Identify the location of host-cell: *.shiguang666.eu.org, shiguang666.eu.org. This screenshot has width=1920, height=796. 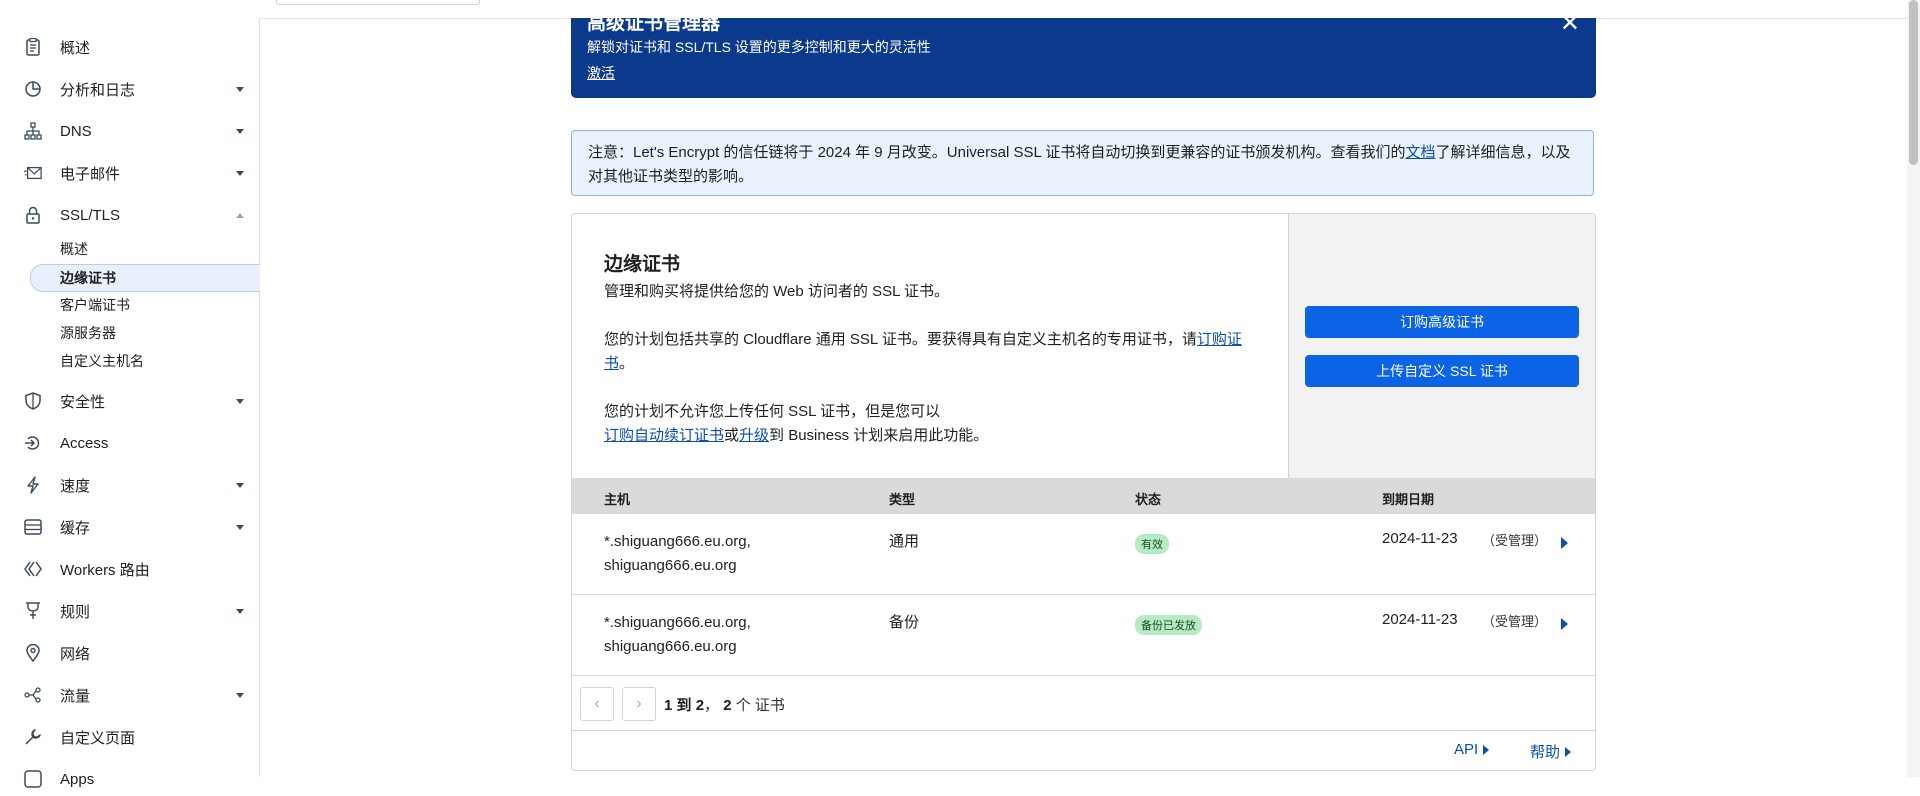
(677, 554).